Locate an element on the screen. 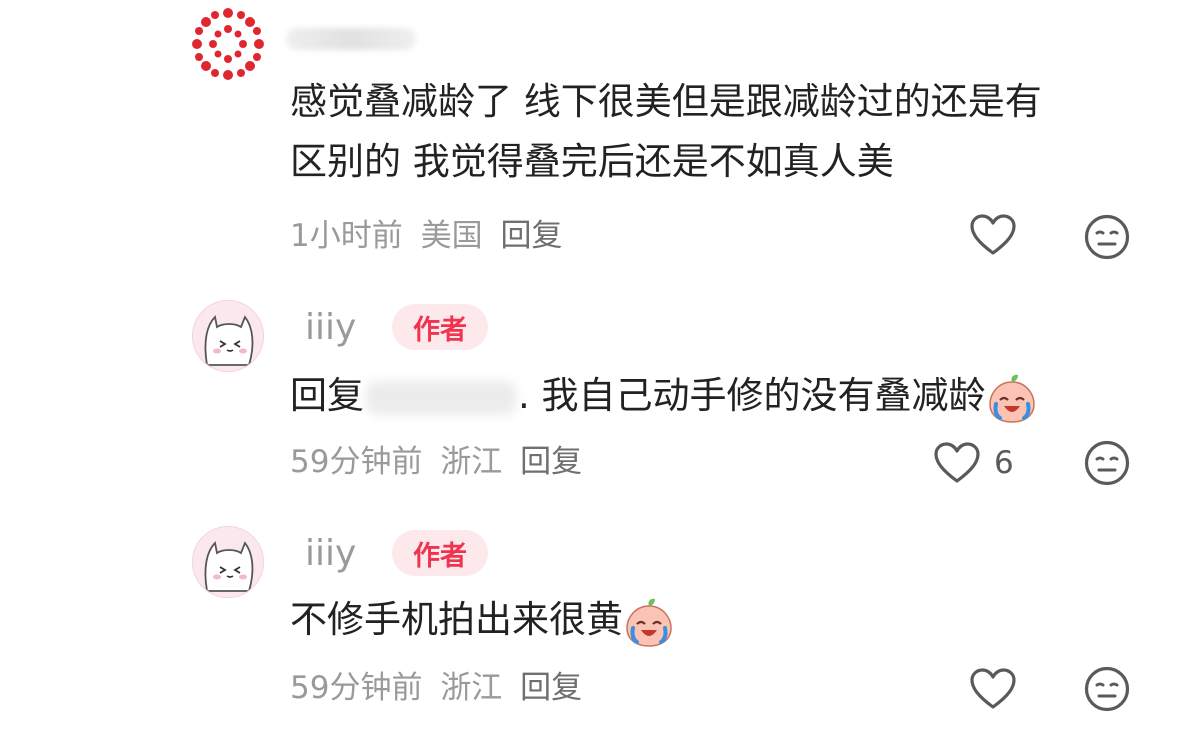  comment-meta: 1小时前 美国 回复 is located at coordinates (430, 236).